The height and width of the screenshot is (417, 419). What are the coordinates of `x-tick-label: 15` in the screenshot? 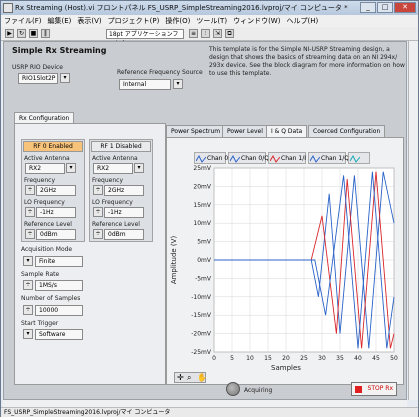 It's located at (268, 358).